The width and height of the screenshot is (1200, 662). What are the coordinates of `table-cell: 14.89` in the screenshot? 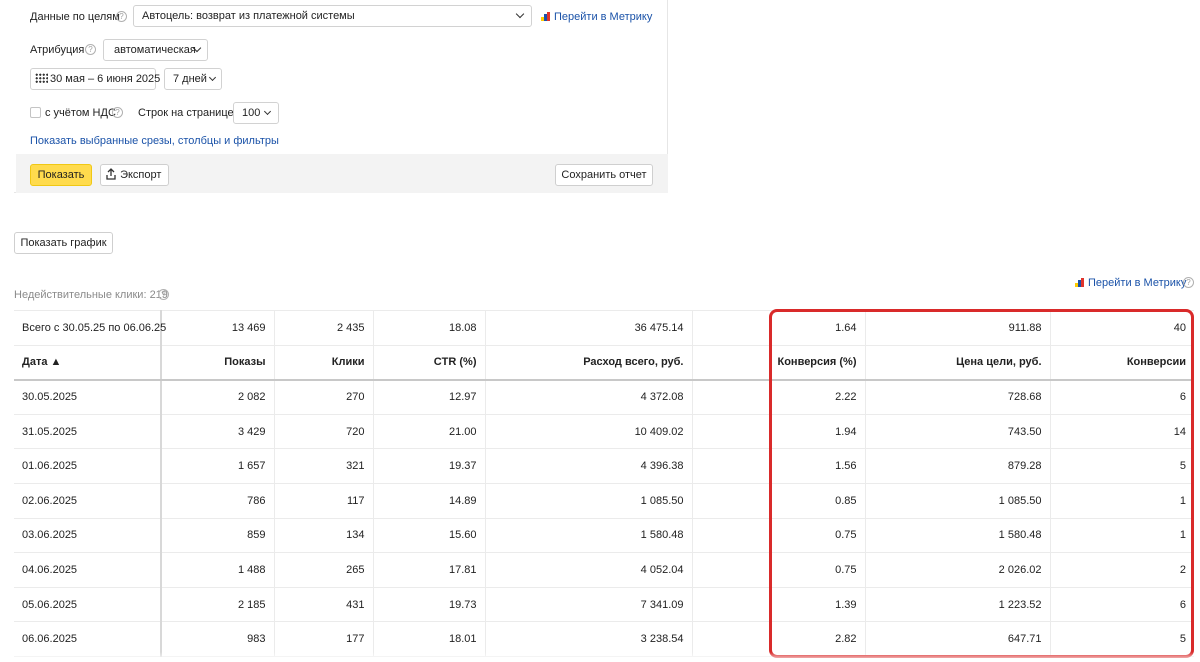 It's located at (429, 501).